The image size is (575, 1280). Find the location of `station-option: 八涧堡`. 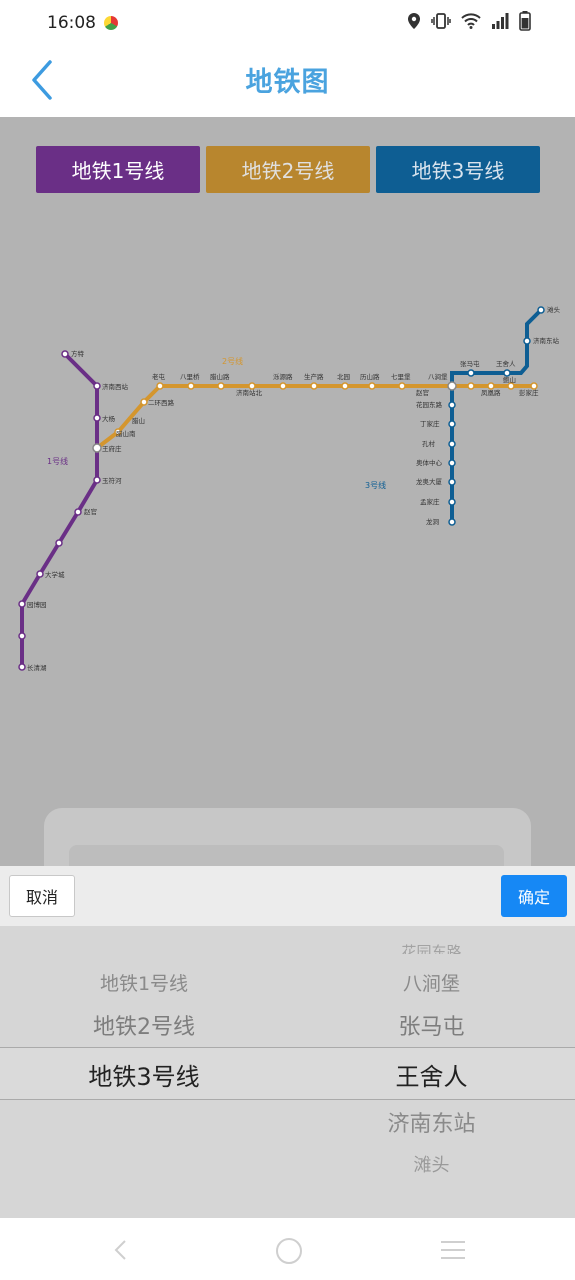

station-option: 八涧堡 is located at coordinates (431, 982).